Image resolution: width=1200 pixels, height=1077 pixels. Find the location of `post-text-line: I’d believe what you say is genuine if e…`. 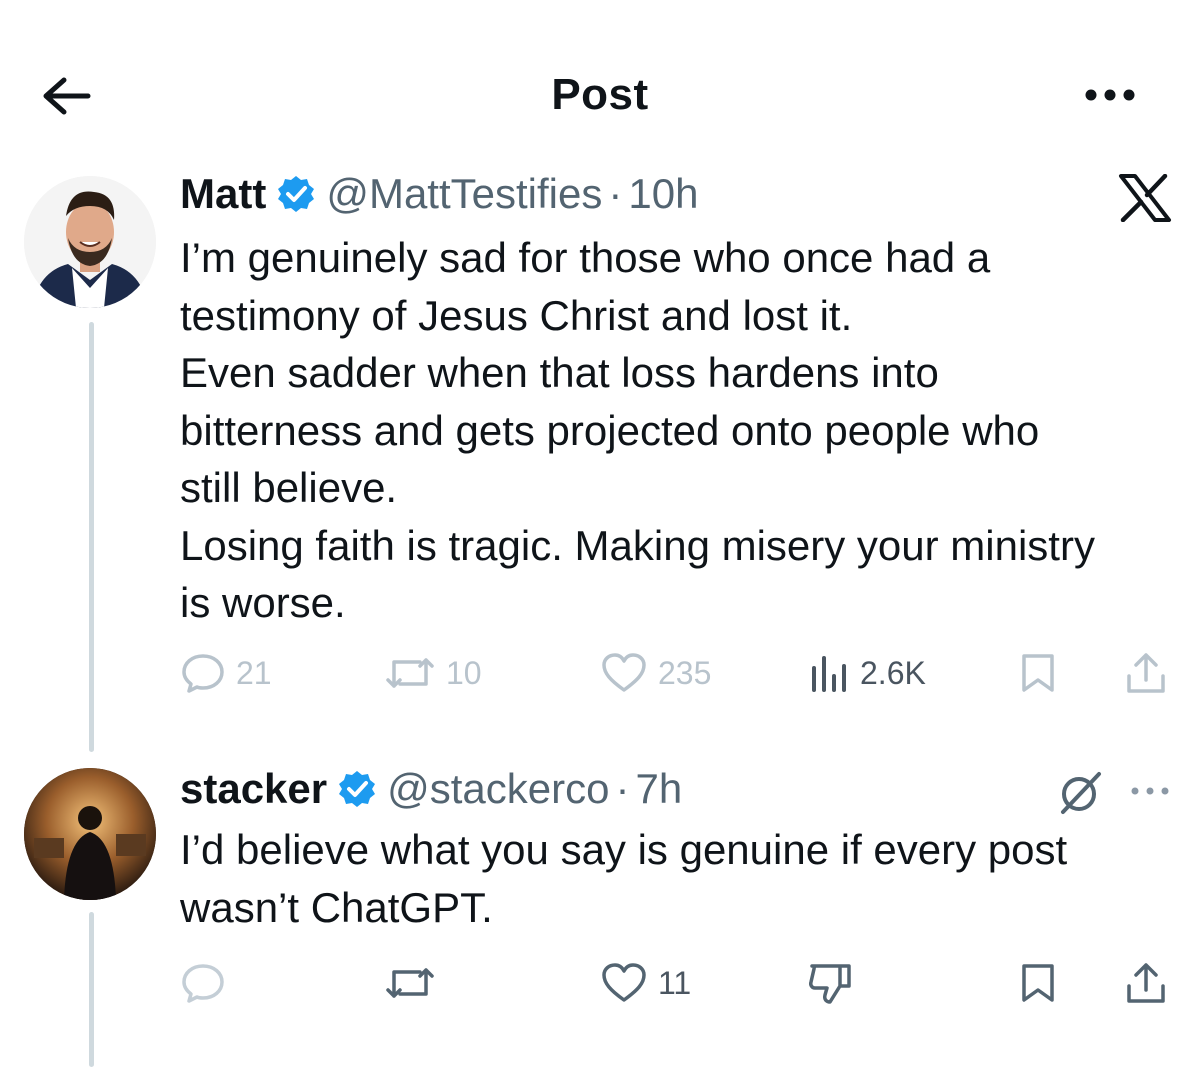

post-text-line: I’d believe what you say is genuine if e… is located at coordinates (624, 849).